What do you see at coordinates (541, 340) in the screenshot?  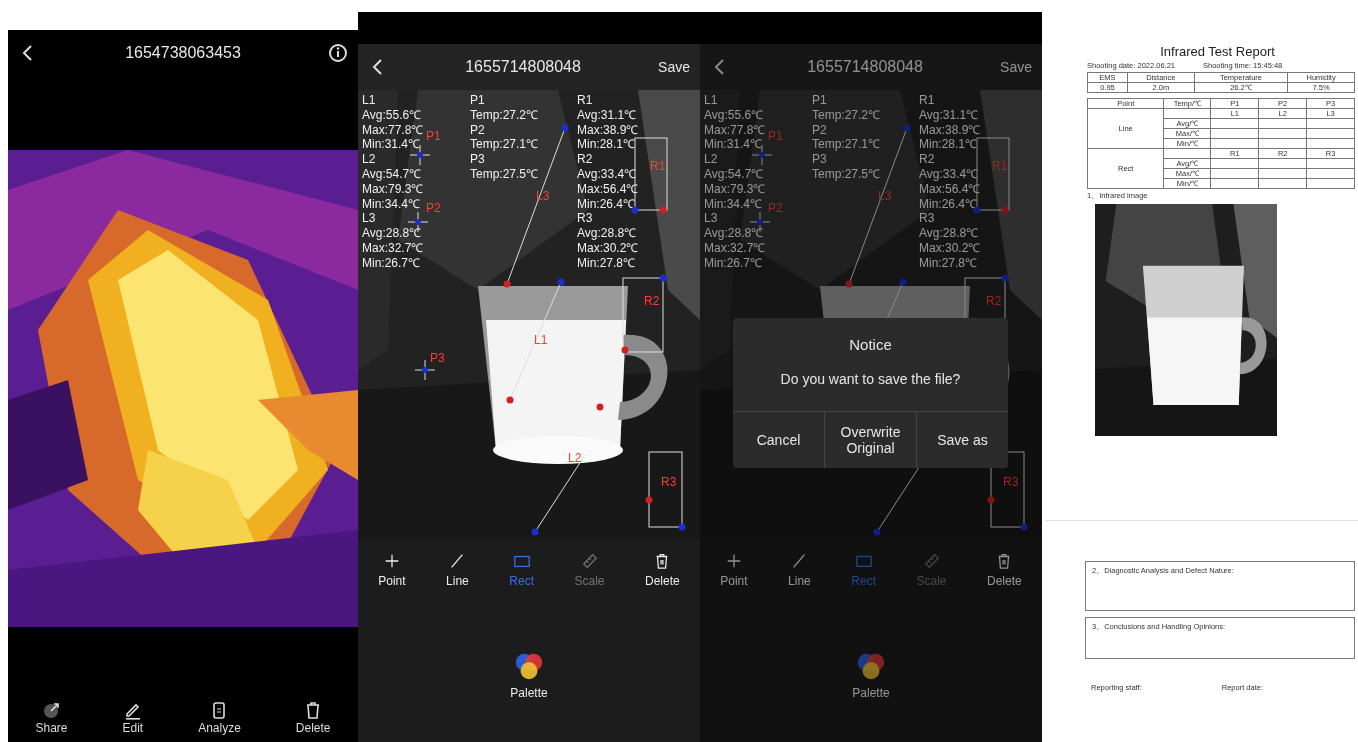 I see `marker-label: L1` at bounding box center [541, 340].